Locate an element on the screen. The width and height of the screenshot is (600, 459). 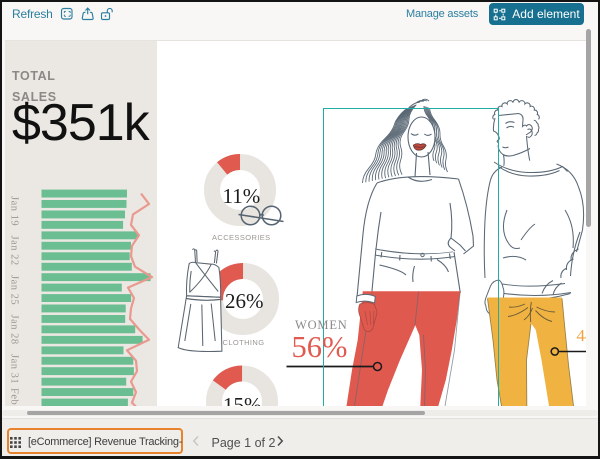
svg-text: Jan 25 is located at coordinates (14, 290).